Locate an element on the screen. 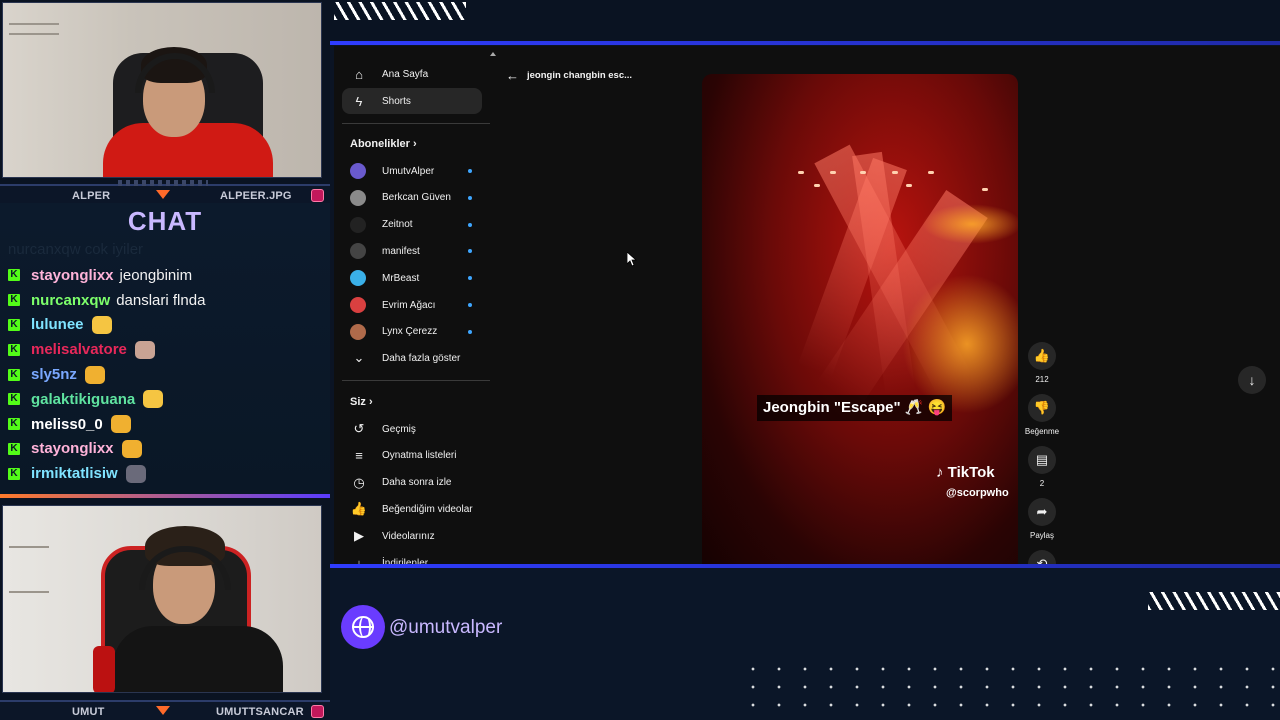 This screenshot has height=720, width=1280. channel-name: UmutvAlper is located at coordinates (408, 171).